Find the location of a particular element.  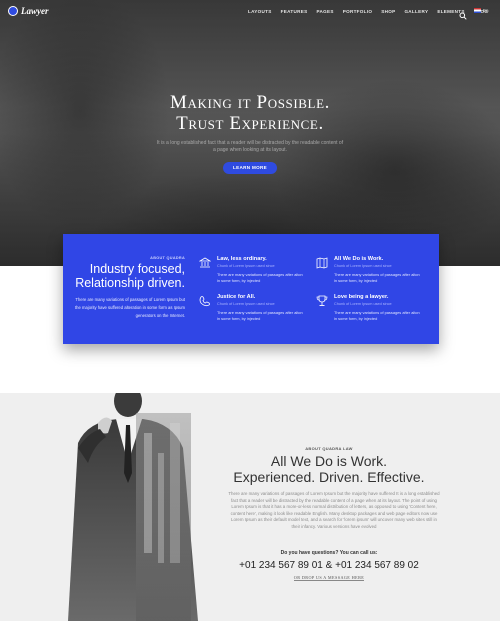

logo-text: Lawyer is located at coordinates (35, 11).